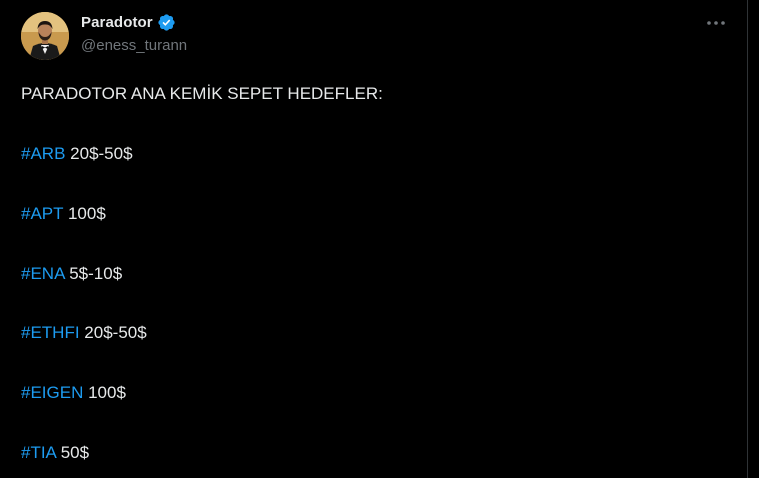 Image resolution: width=759 pixels, height=478 pixels. I want to click on author-handle: @eness_turann, so click(134, 45).